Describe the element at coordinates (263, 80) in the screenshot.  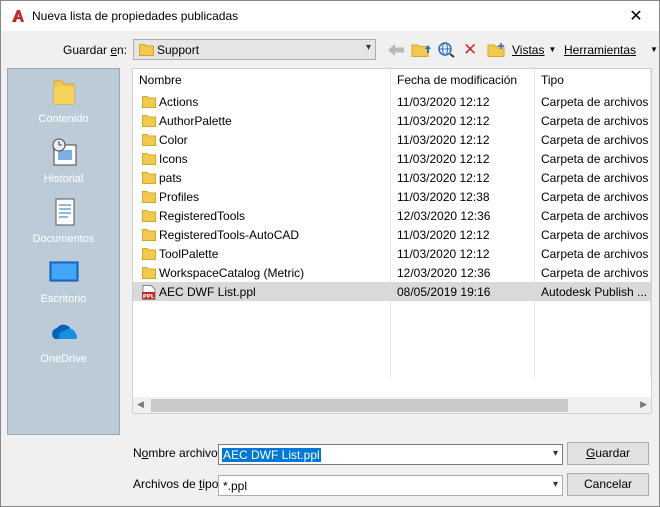
I see `column-header-name: Nombre` at that location.